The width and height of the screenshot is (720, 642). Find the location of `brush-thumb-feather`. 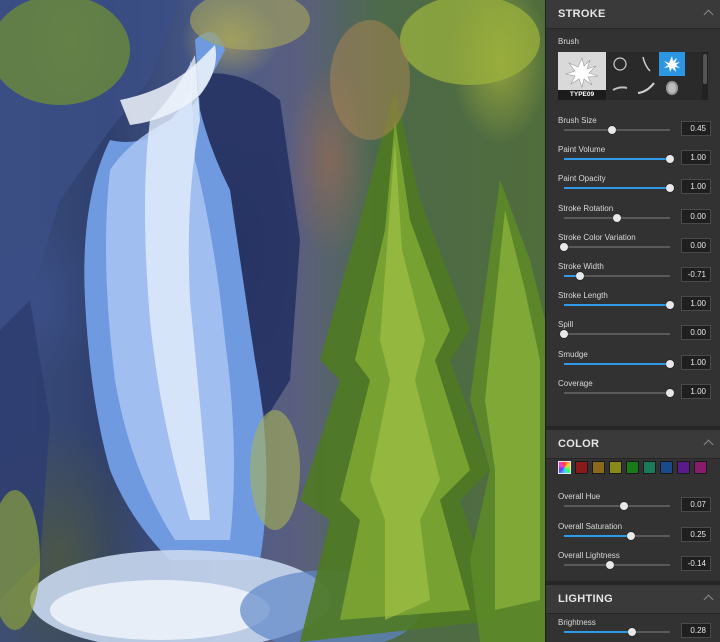

brush-thumb-feather is located at coordinates (646, 88).